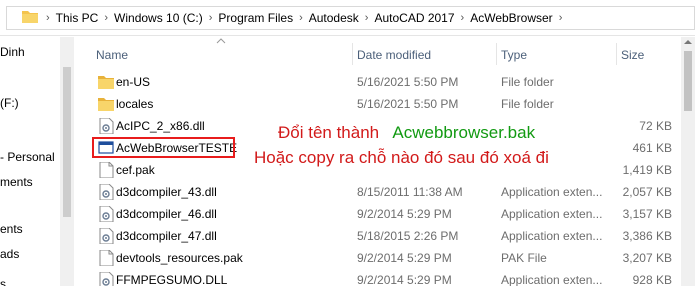  Describe the element at coordinates (221, 41) in the screenshot. I see `sort-chevron-icon` at that location.